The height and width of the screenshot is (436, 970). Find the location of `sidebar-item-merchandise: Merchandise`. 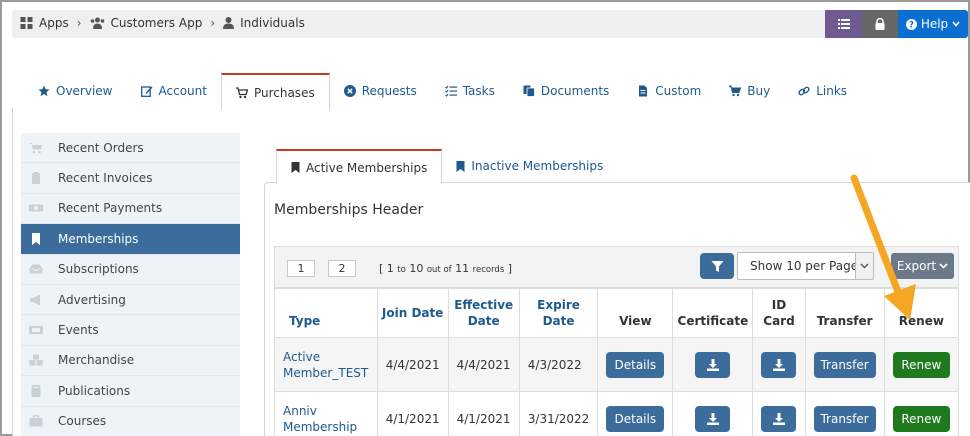

sidebar-item-merchandise: Merchandise is located at coordinates (130, 361).